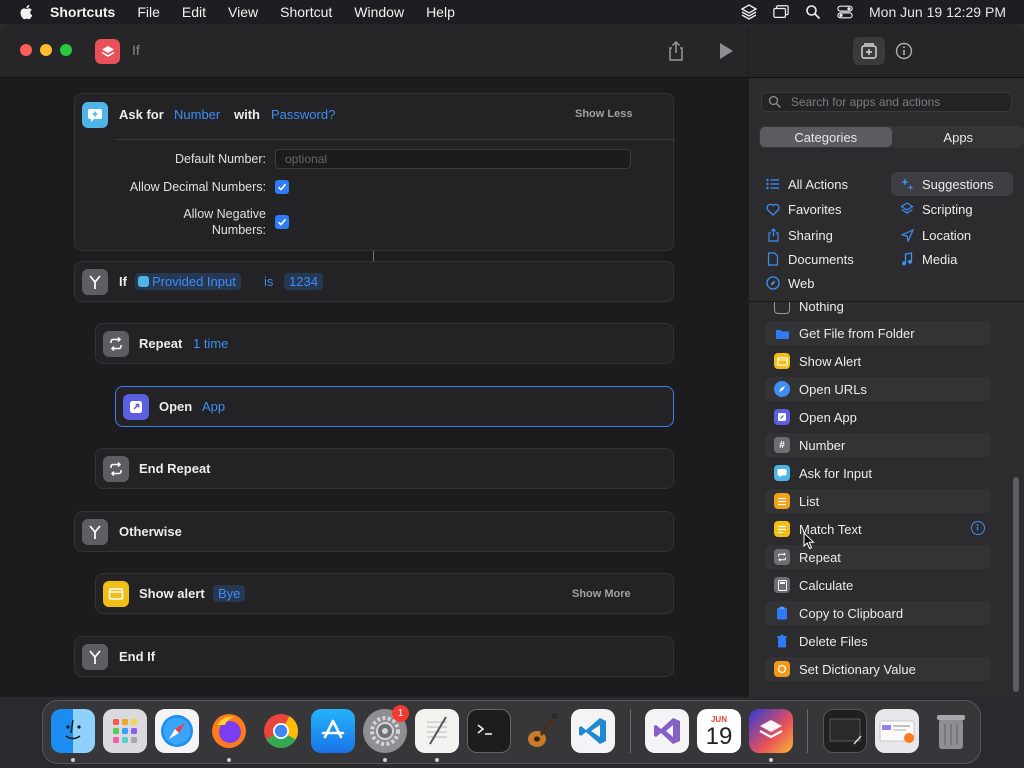 The height and width of the screenshot is (768, 1024). Describe the element at coordinates (177, 731) in the screenshot. I see `dock-safari-icon` at that location.